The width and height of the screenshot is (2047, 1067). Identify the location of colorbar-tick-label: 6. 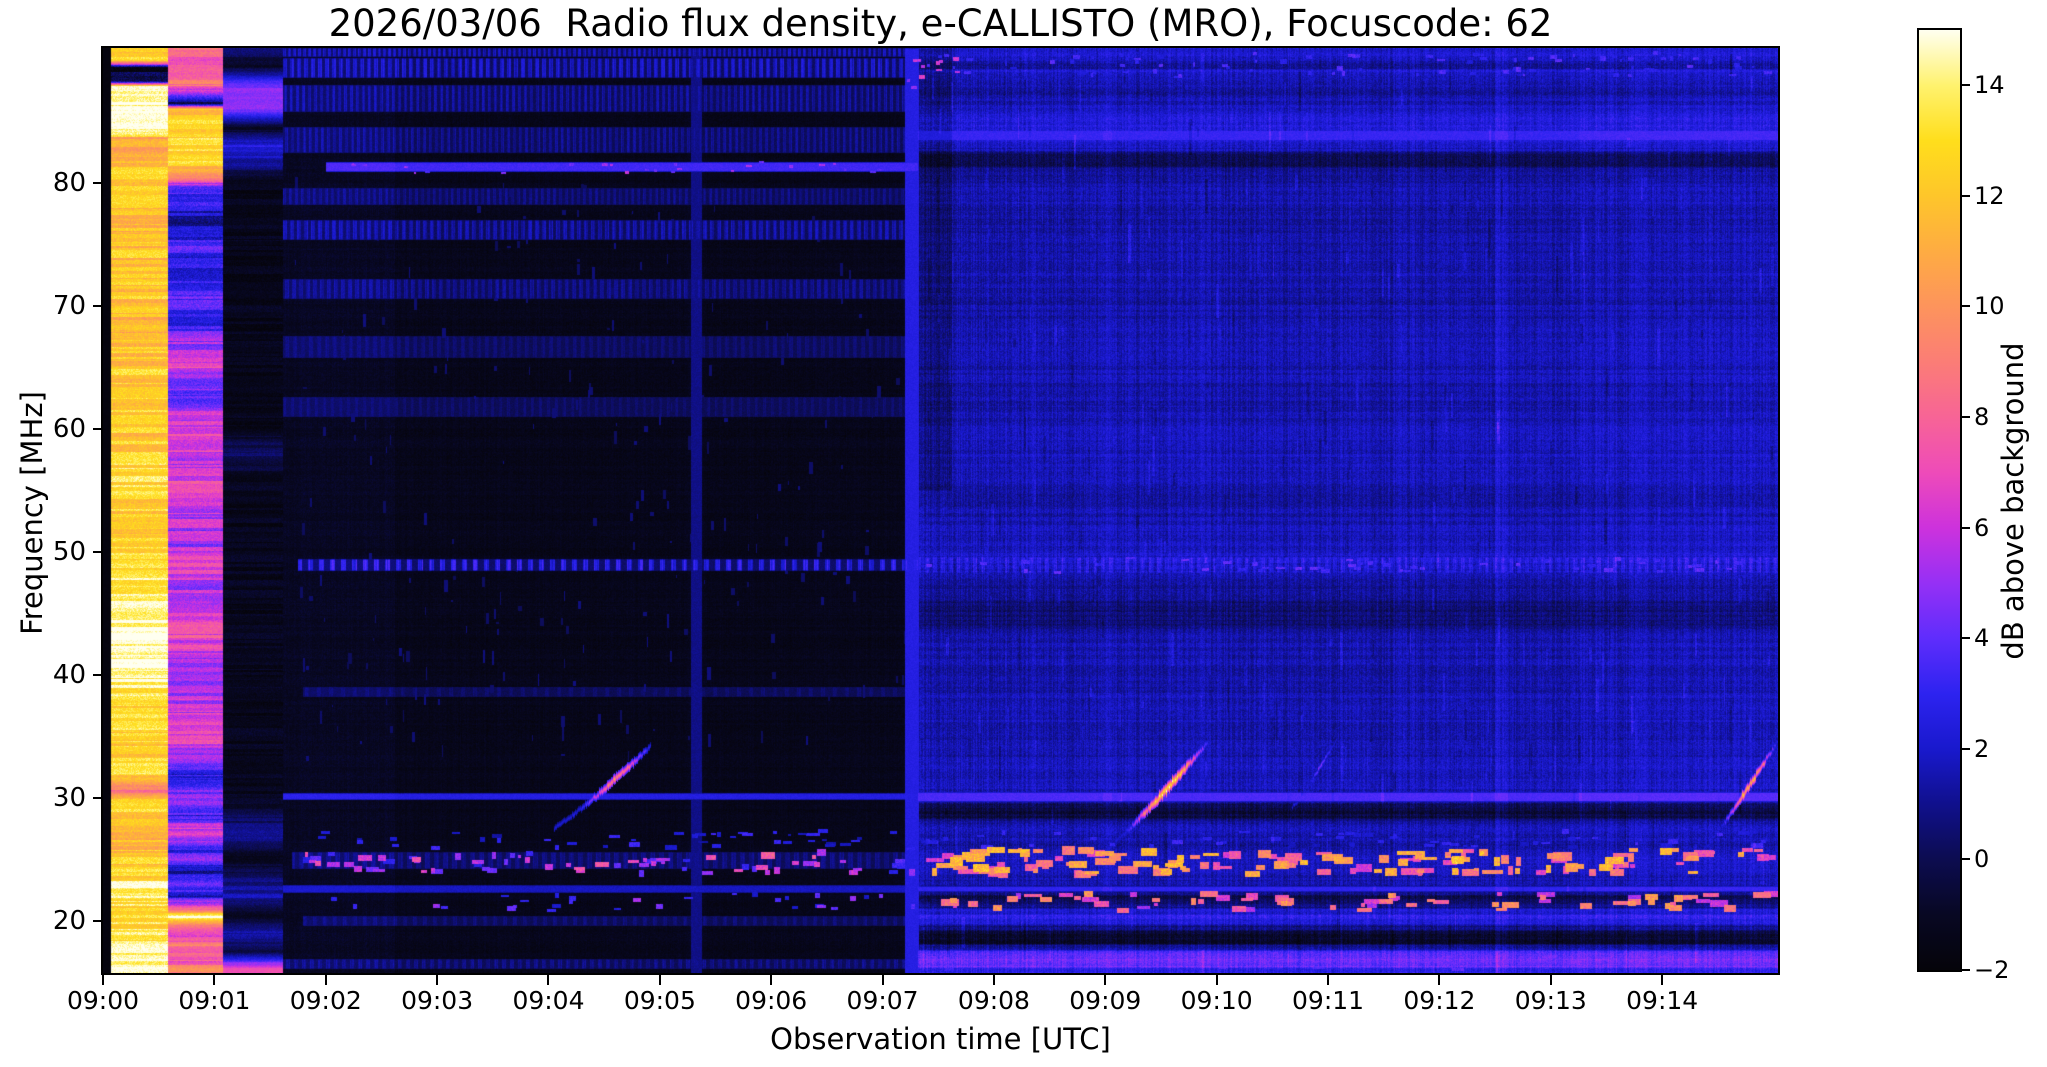
(1982, 527).